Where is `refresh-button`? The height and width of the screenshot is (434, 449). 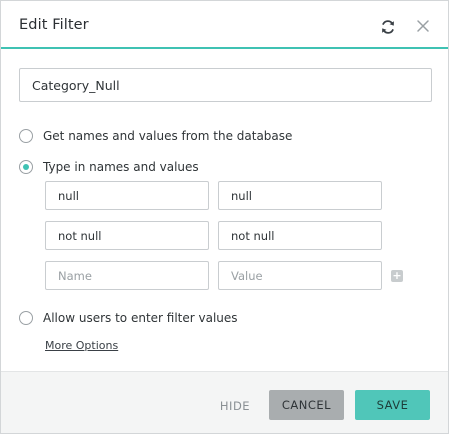 refresh-button is located at coordinates (388, 27).